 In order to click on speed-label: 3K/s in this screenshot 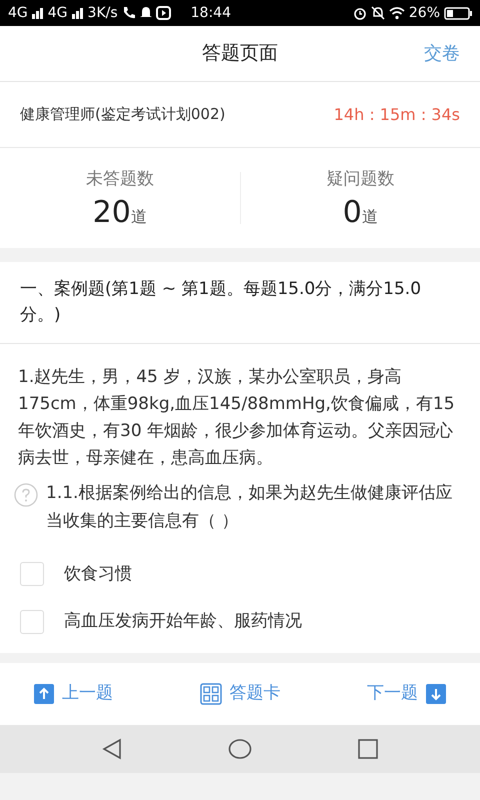, I will do `click(103, 13)`.